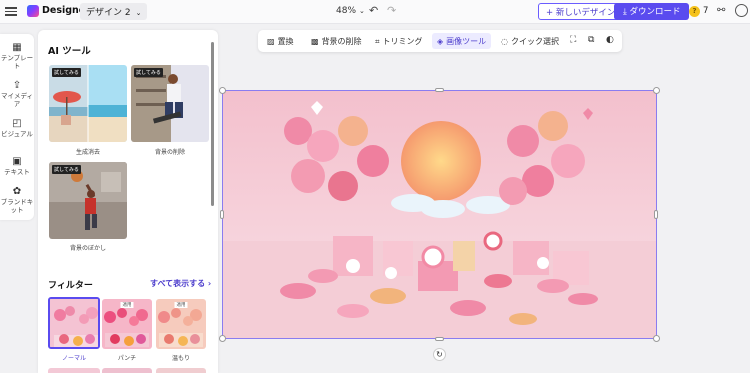 The image size is (750, 373). What do you see at coordinates (439, 339) in the screenshot?
I see `resize-handle-bottom` at bounding box center [439, 339].